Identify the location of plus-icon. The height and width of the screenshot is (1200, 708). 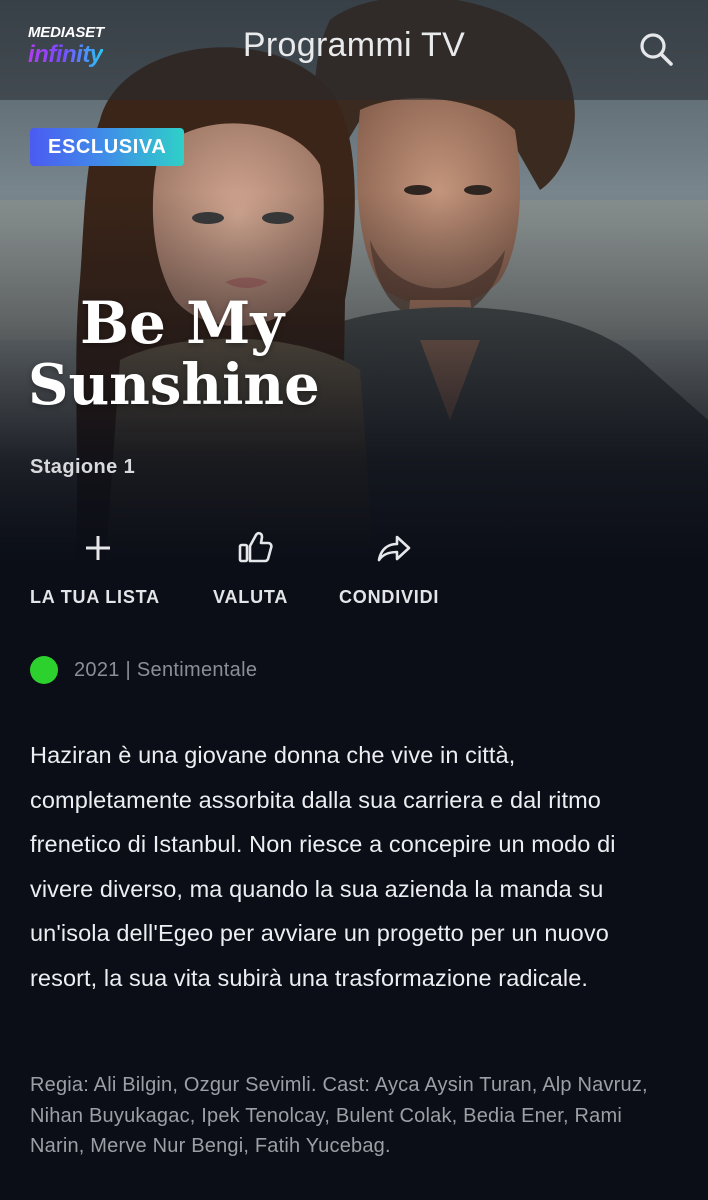
(98, 548).